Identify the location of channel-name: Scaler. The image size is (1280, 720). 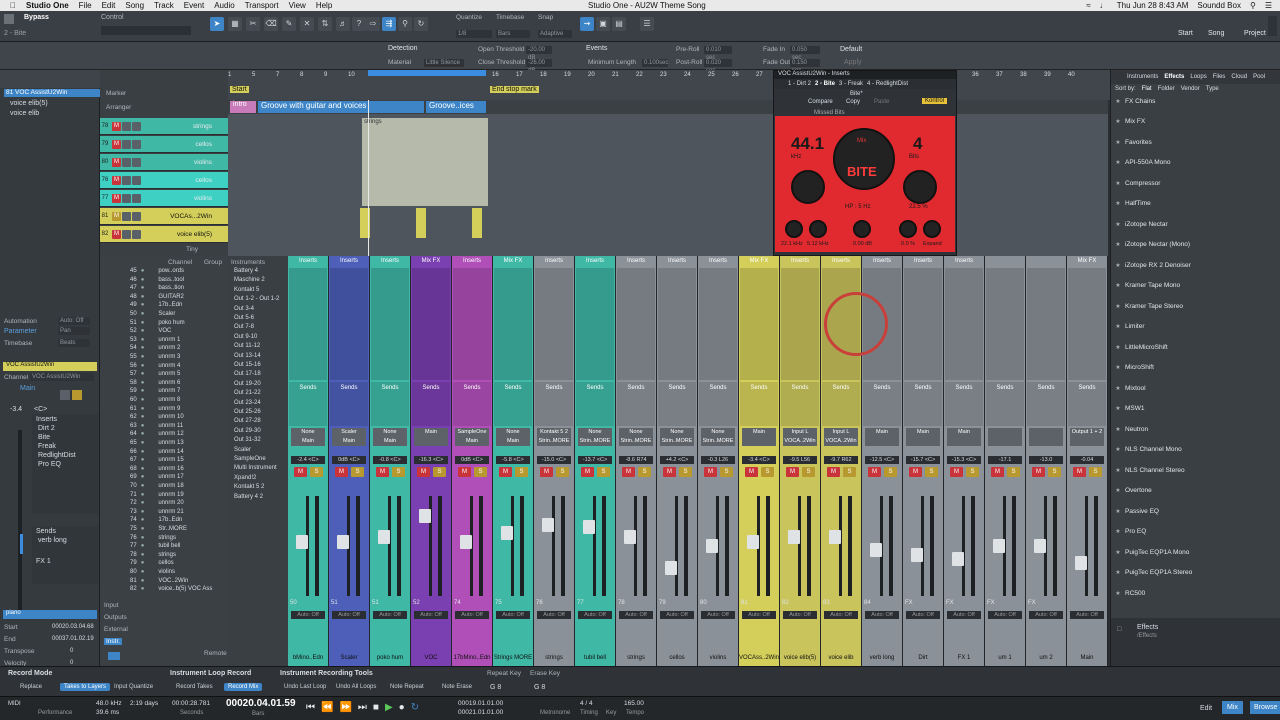
(166, 315).